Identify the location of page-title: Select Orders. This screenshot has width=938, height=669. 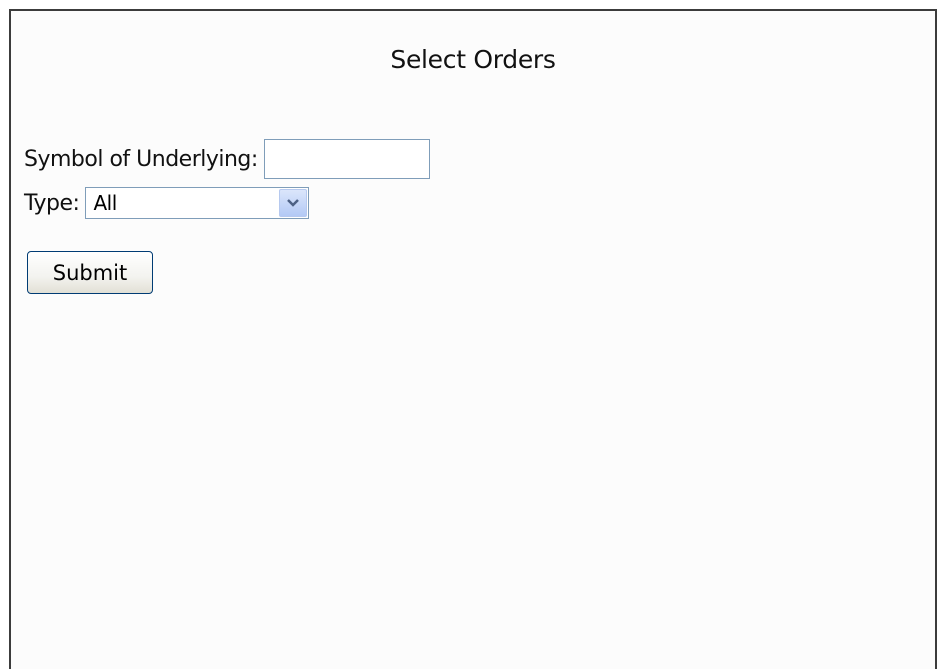
(473, 59).